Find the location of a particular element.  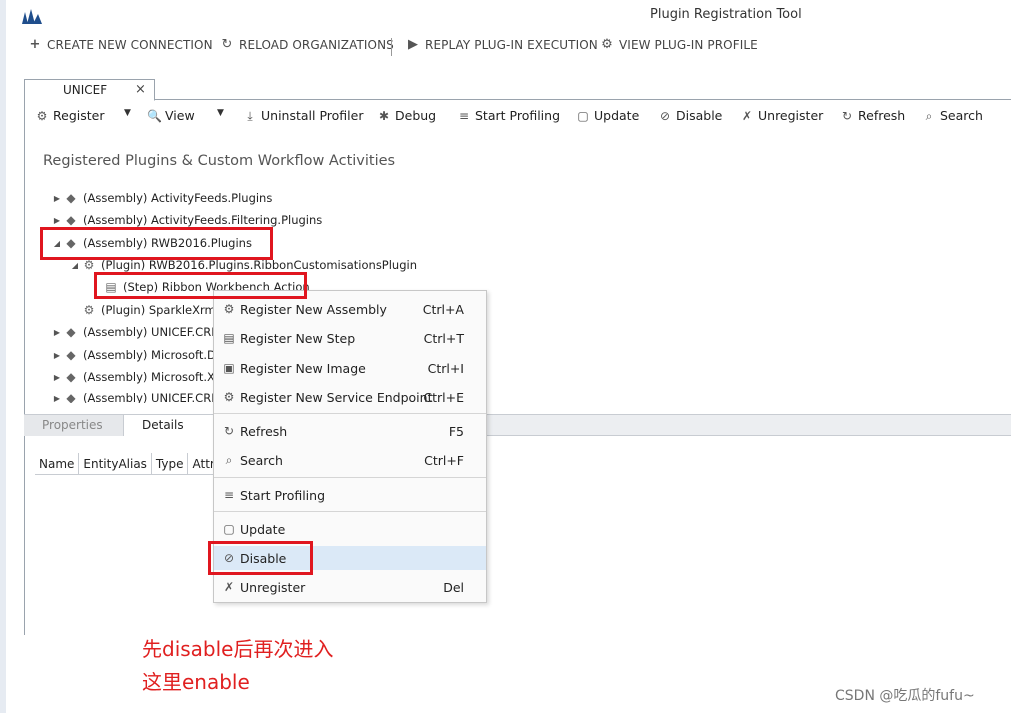

plus-icon: + is located at coordinates (35, 44).